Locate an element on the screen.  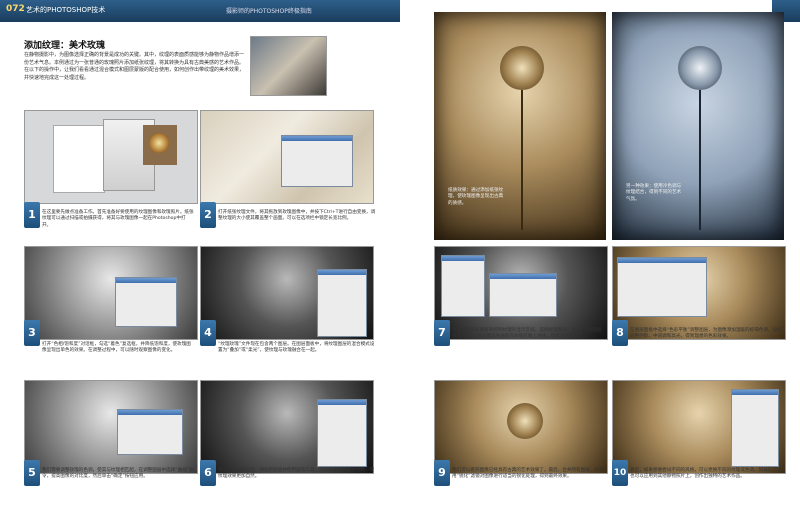
step-7-number: 7 is located at coordinates (442, 333).